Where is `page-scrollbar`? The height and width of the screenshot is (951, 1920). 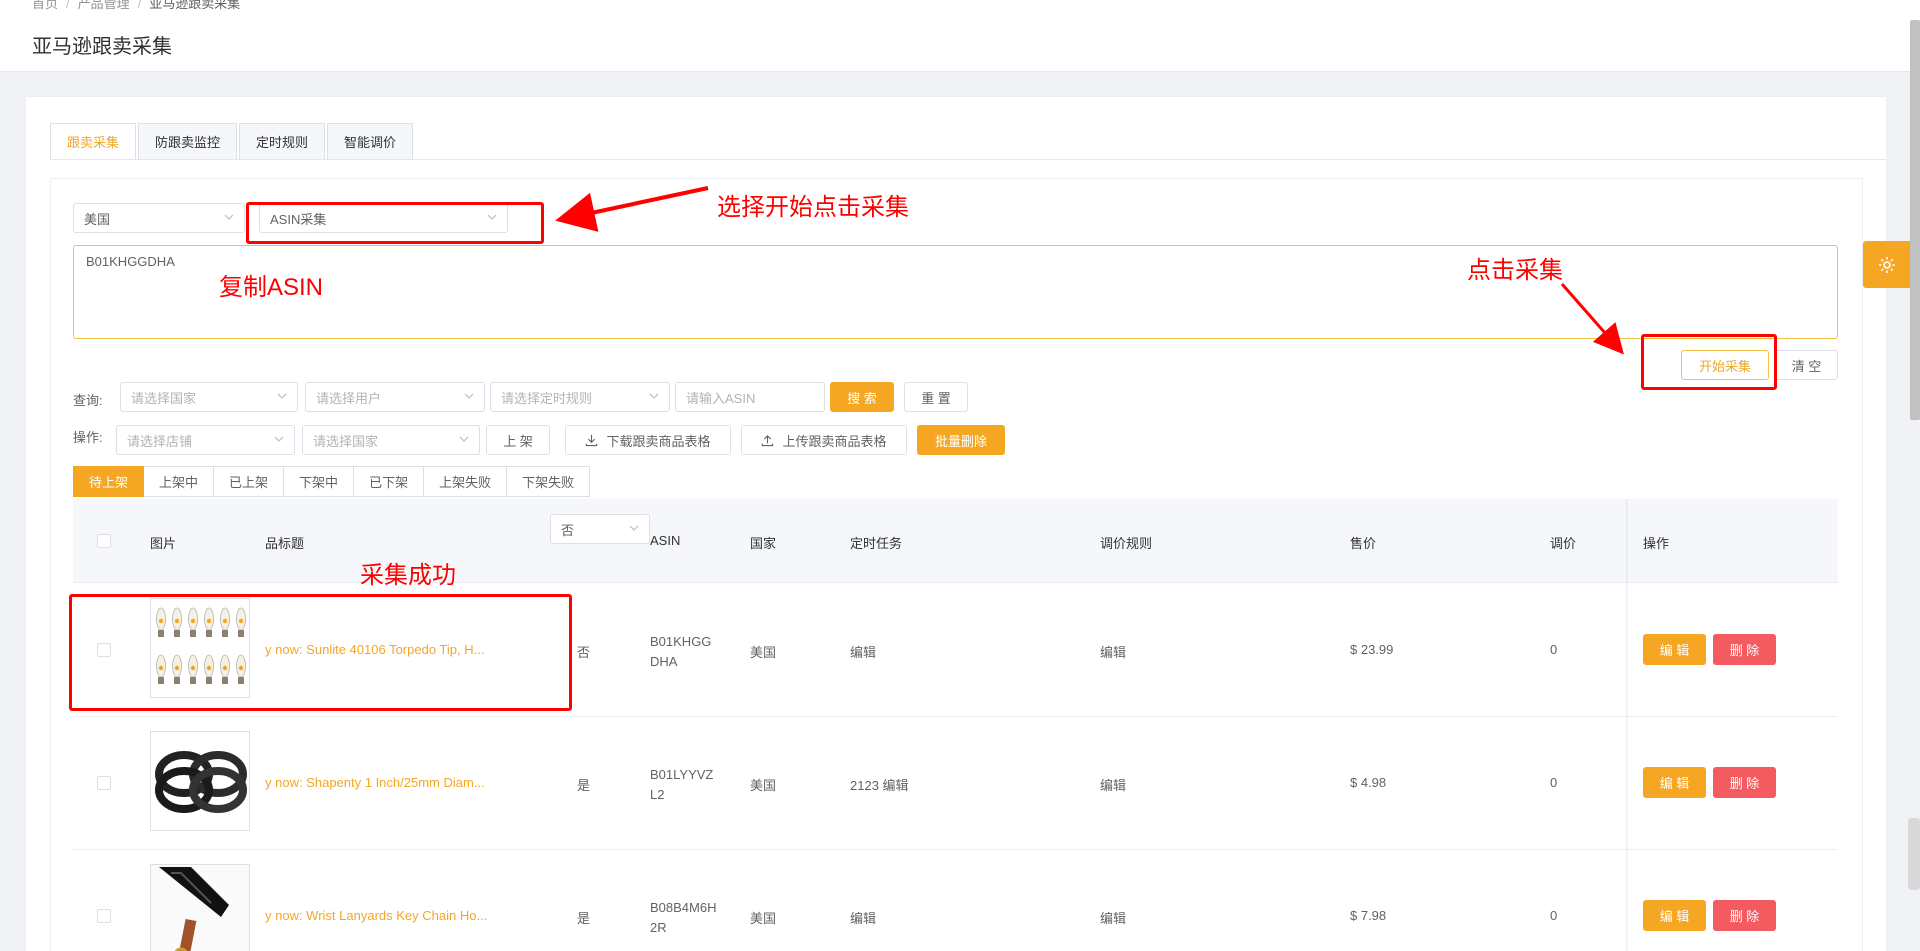
page-scrollbar is located at coordinates (1915, 220).